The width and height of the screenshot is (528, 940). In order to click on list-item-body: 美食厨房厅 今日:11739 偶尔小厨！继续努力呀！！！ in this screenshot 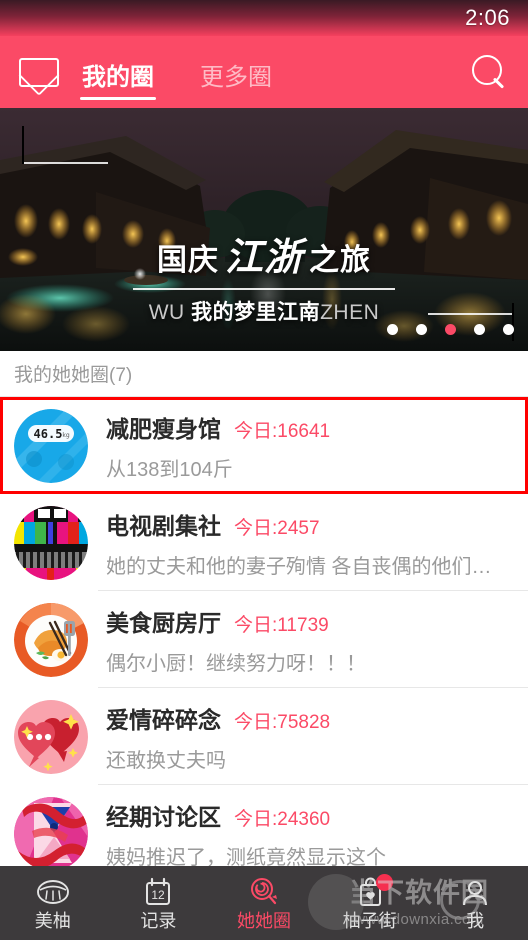, I will do `click(317, 640)`.